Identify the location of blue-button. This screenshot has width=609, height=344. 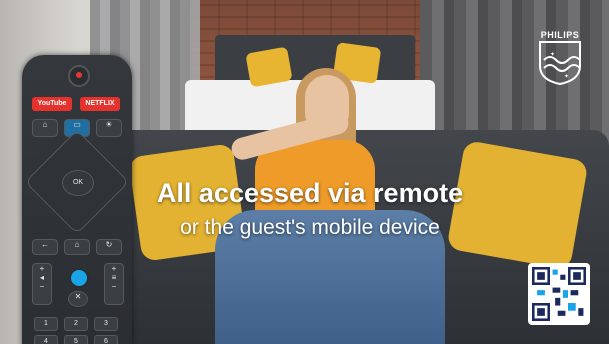
(79, 278).